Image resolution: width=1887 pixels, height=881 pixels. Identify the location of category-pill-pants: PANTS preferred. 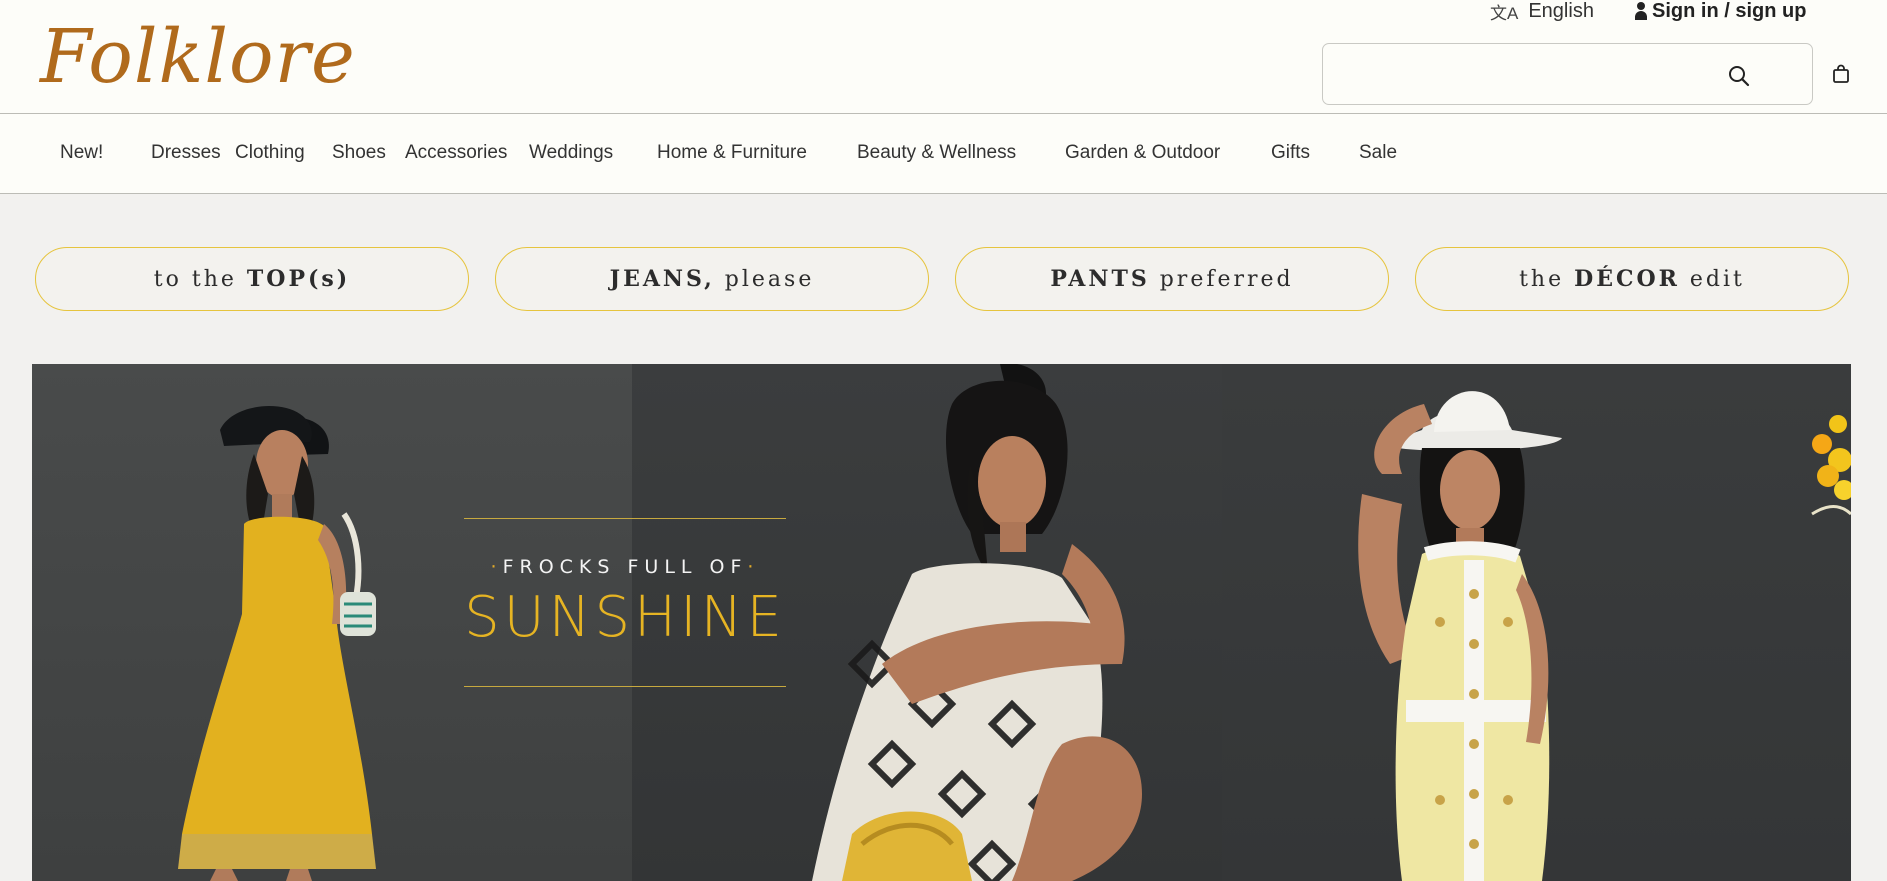
(1172, 279).